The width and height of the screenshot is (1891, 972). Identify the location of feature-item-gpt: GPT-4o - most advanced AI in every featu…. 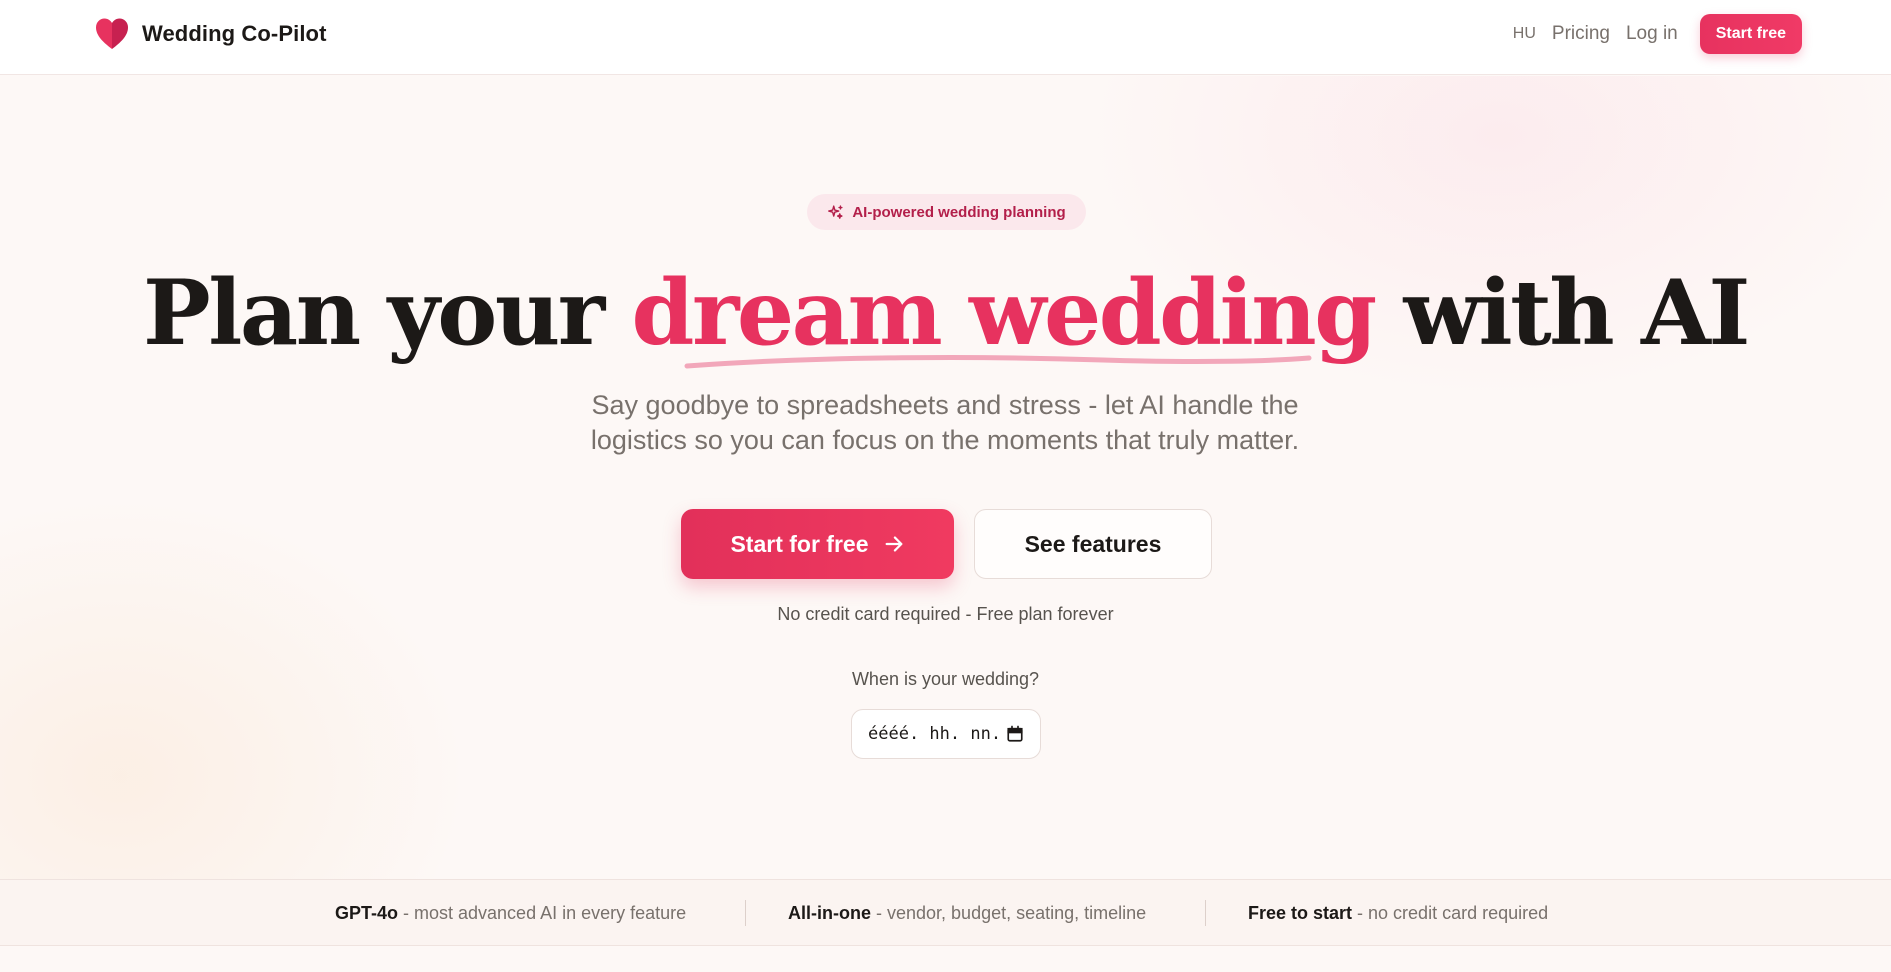
(510, 913).